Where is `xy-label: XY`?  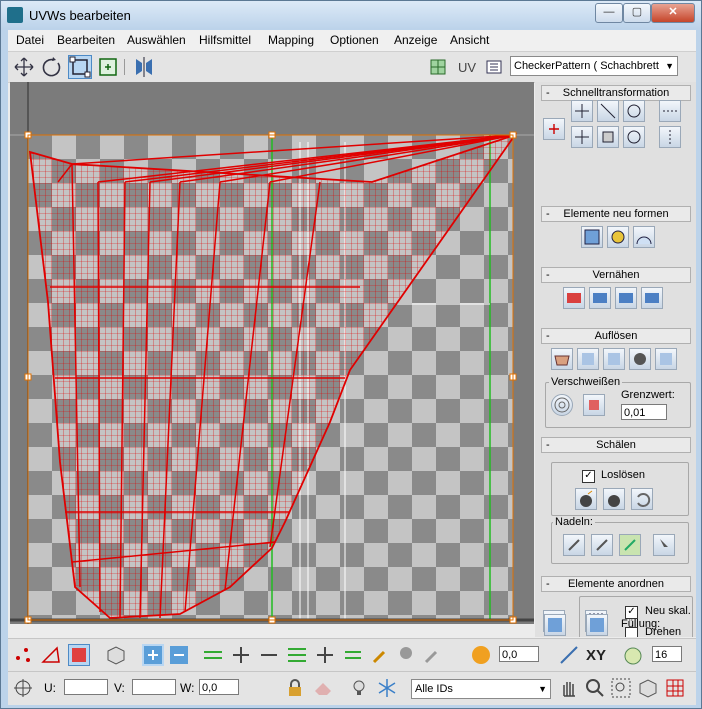 xy-label: XY is located at coordinates (596, 655).